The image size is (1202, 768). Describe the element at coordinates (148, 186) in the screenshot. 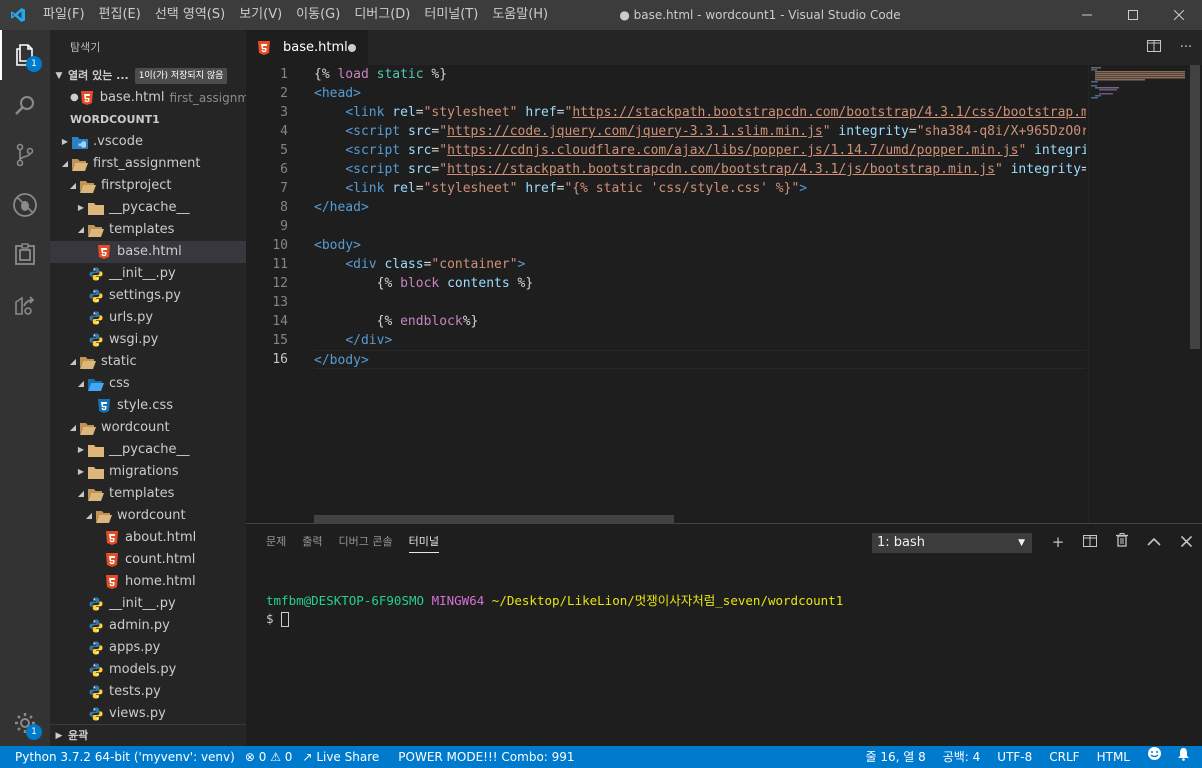

I see `tree-folder: ◢ firstproject` at that location.